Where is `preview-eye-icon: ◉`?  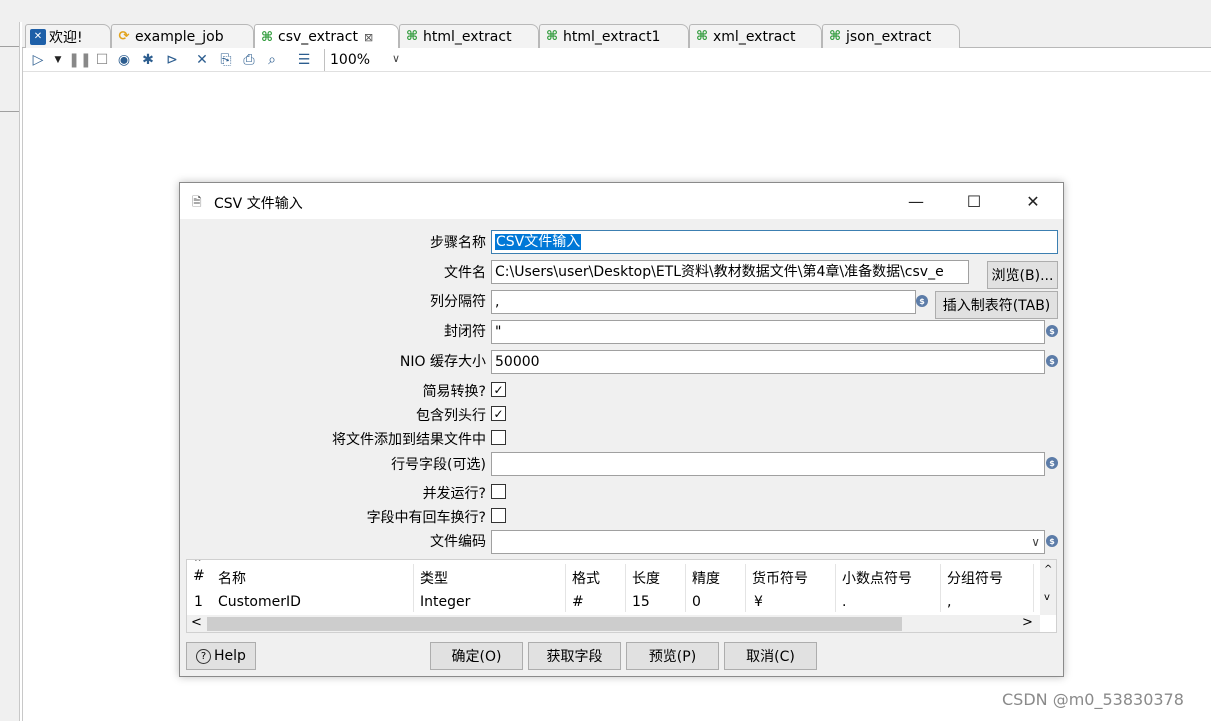 preview-eye-icon: ◉ is located at coordinates (124, 60).